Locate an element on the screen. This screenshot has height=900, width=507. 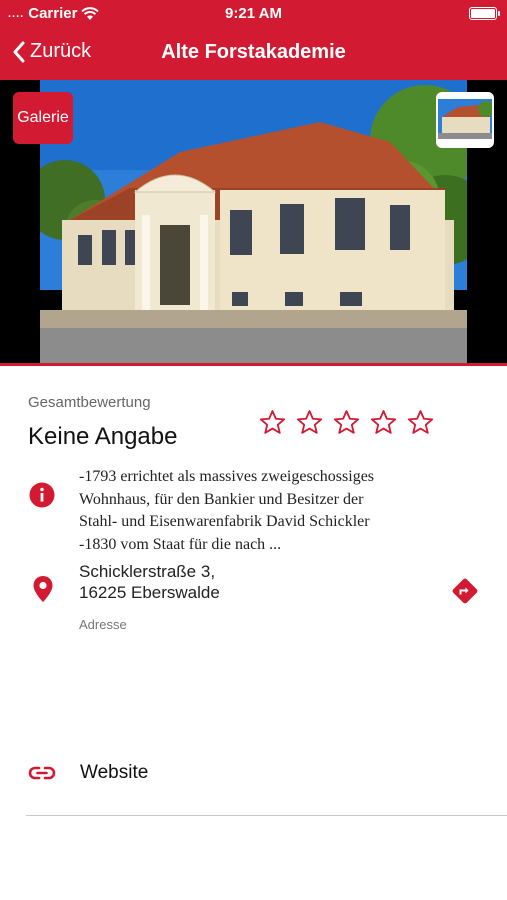
battery-icon is located at coordinates (484, 13).